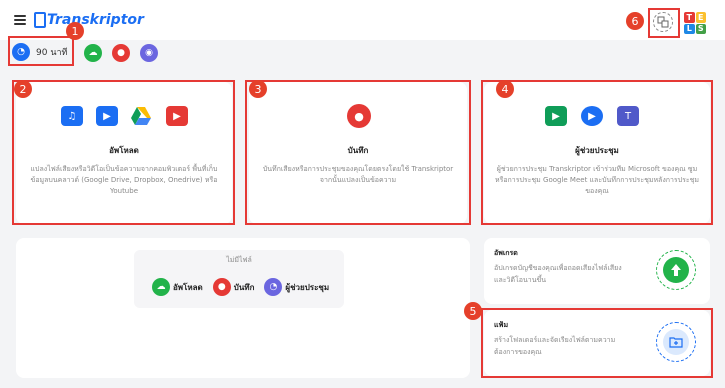 This screenshot has height=388, width=725. I want to click on tels-letter-s: S, so click(700, 28).